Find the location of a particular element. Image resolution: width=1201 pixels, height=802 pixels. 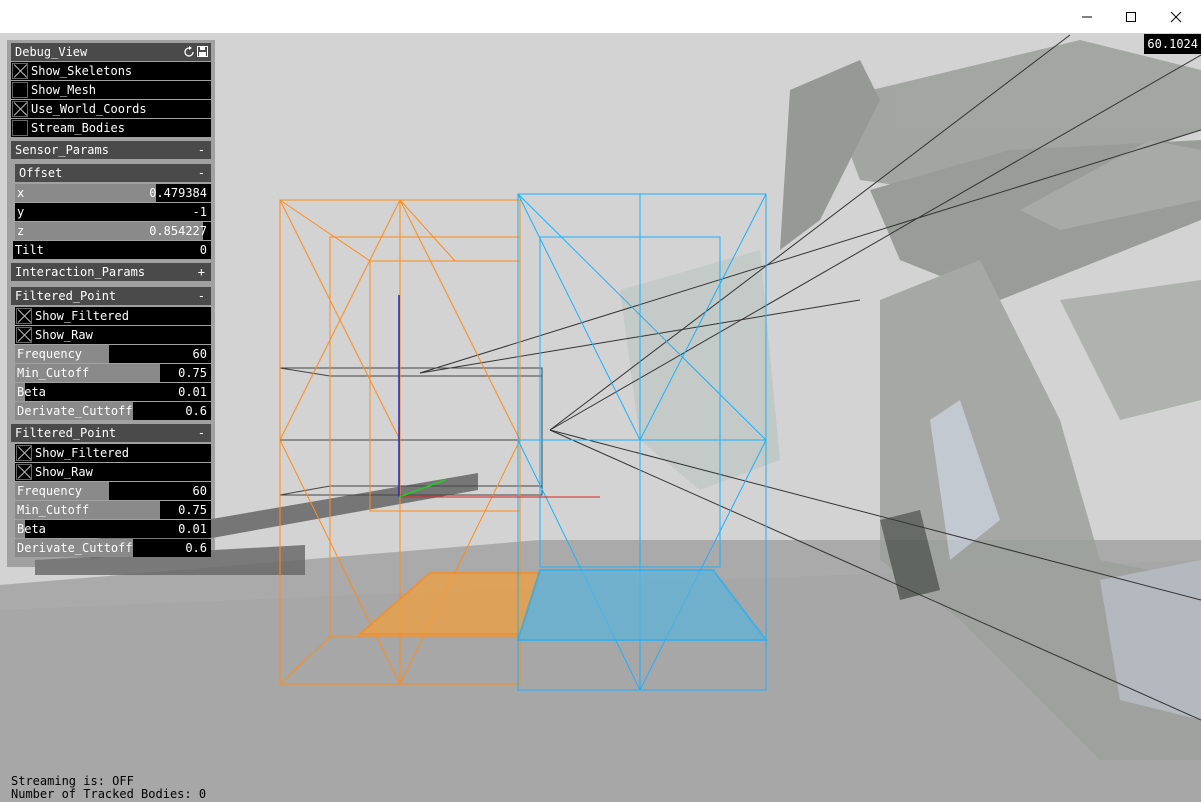

minimize-icon is located at coordinates (1087, 16).